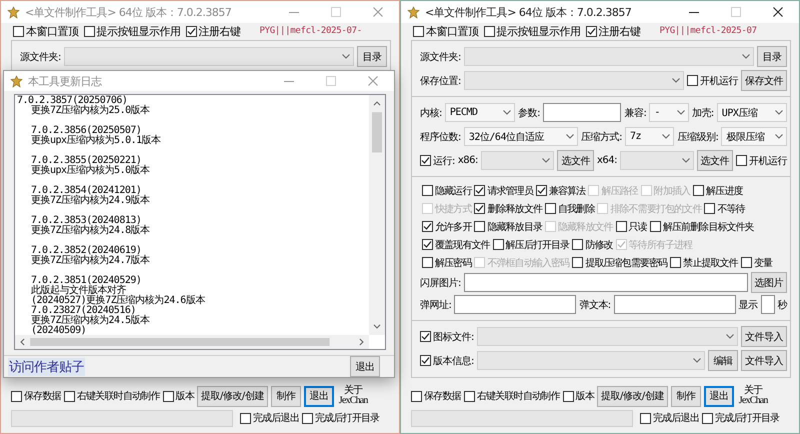 Image resolution: width=800 pixels, height=434 pixels. I want to click on action-button: 保存文件, so click(764, 80).